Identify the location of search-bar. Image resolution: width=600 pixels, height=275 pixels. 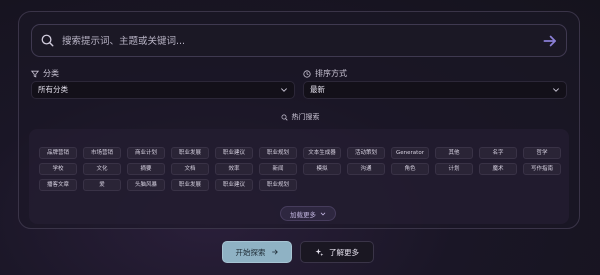
(299, 40).